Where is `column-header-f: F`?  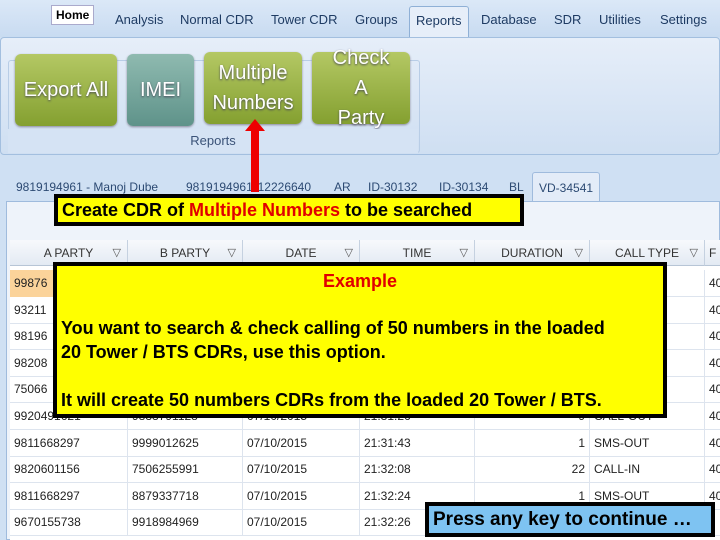 column-header-f: F is located at coordinates (712, 253).